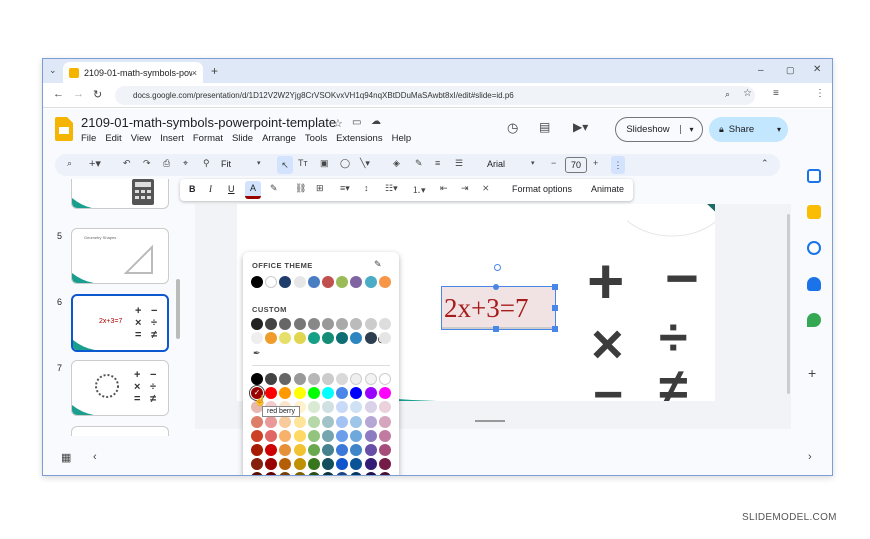 The height and width of the screenshot is (539, 870). What do you see at coordinates (279, 138) in the screenshot?
I see `menu-arrange: Arrange` at bounding box center [279, 138].